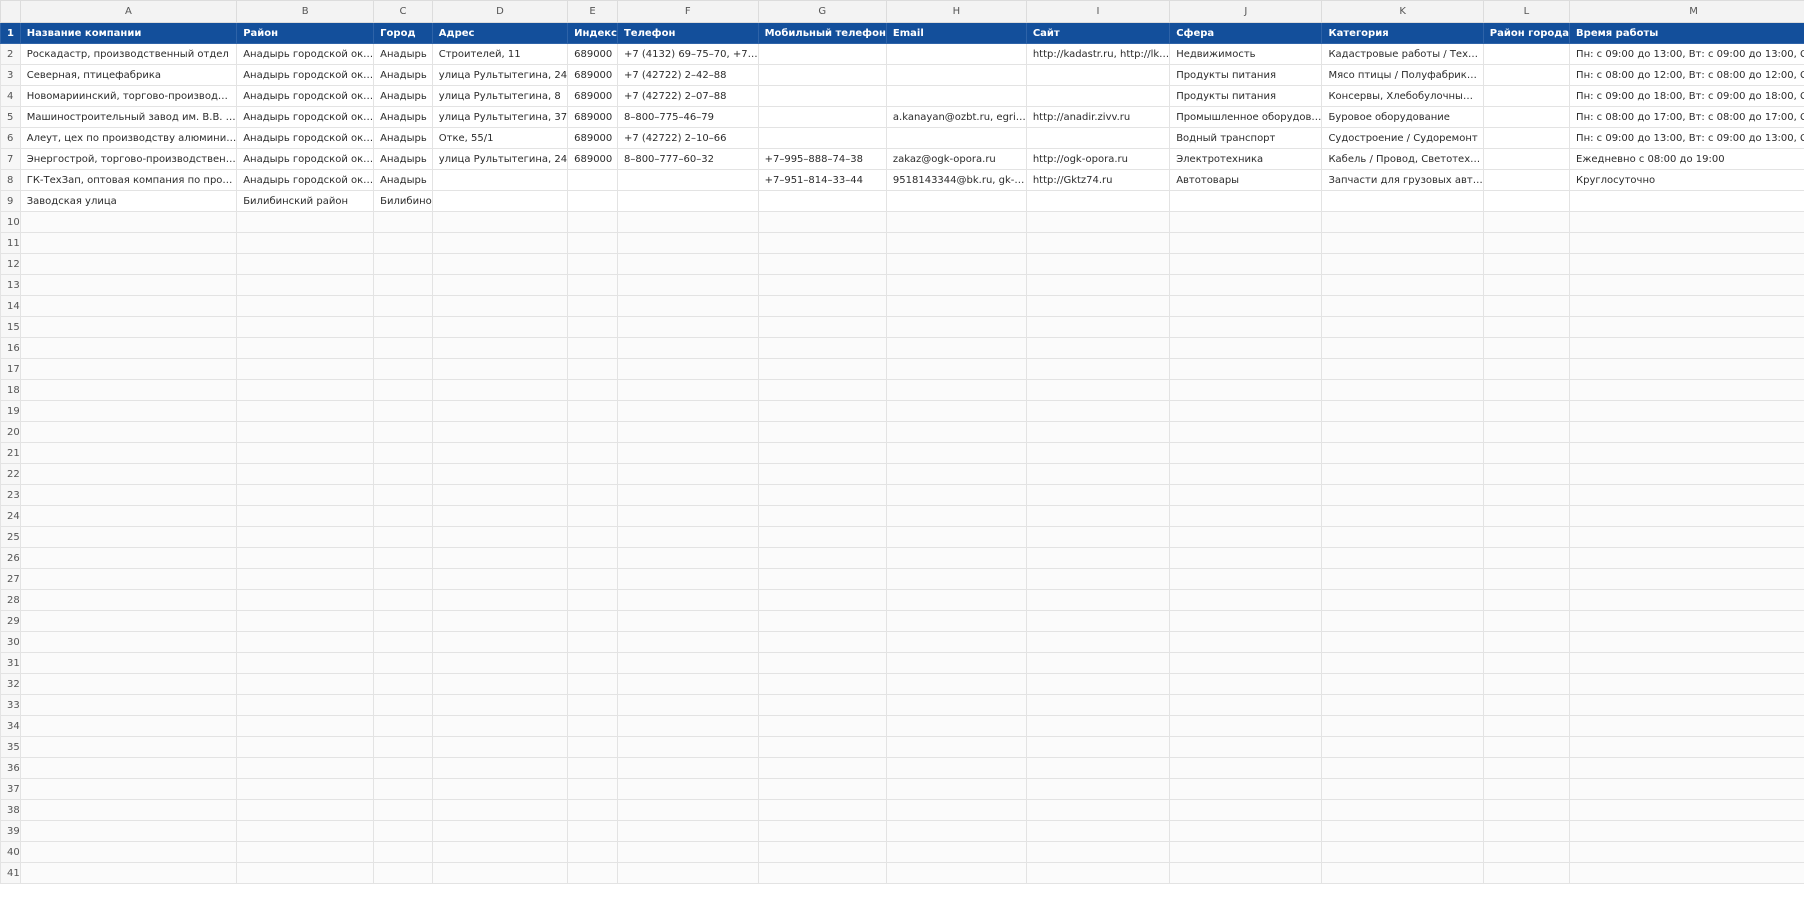 The image size is (1804, 902). Describe the element at coordinates (956, 159) in the screenshot. I see `data-cell: zakaz@ogk-opora.ru` at that location.